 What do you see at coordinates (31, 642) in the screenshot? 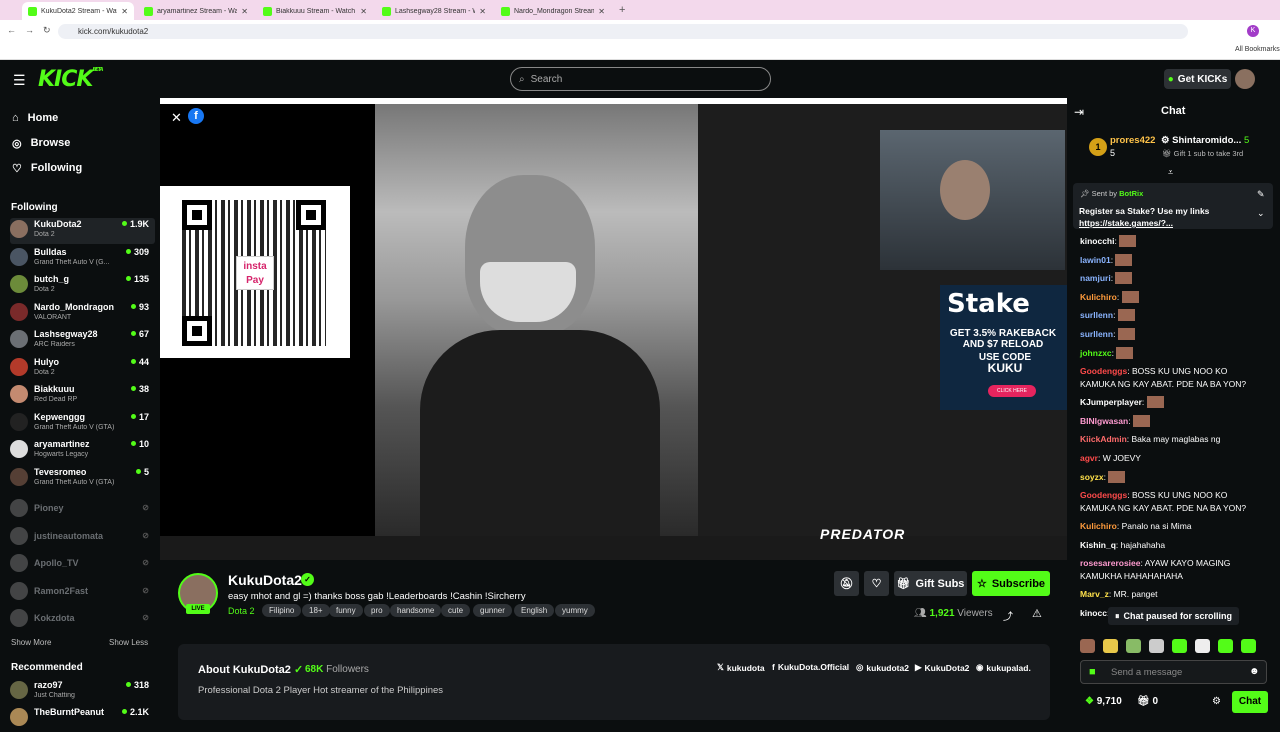
I see `show-more-link: Show More` at bounding box center [31, 642].